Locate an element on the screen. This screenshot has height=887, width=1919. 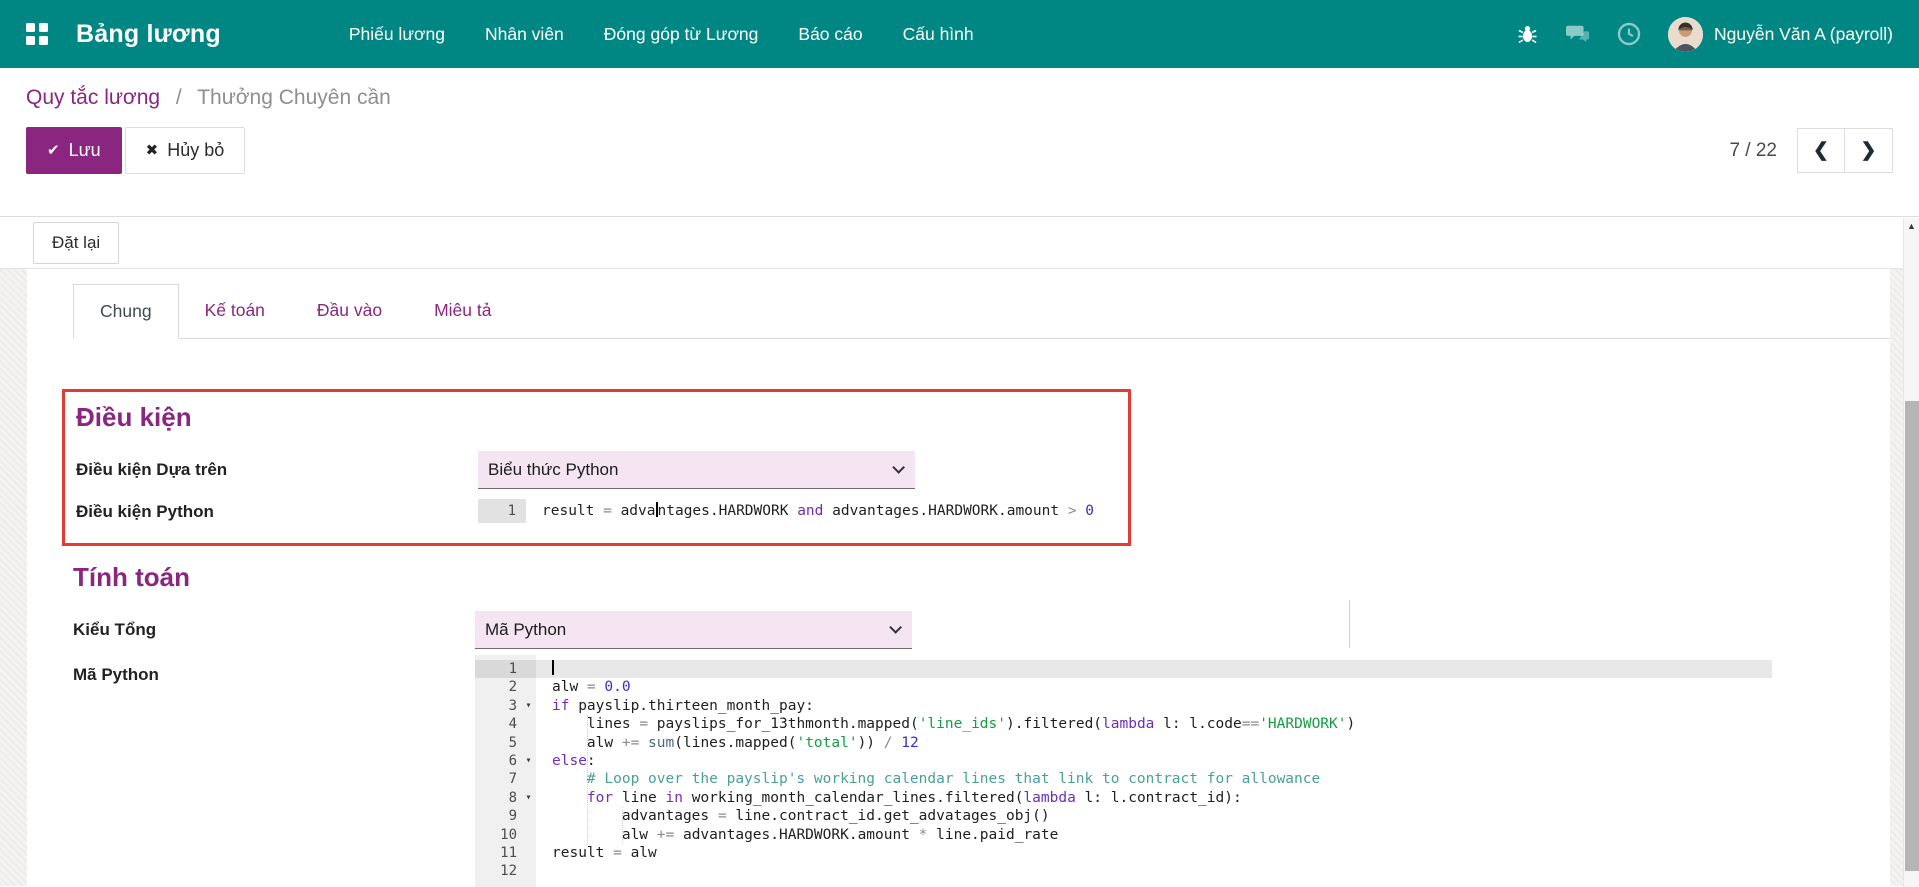
menu-phieu-luong: Phiếu lương is located at coordinates (397, 34).